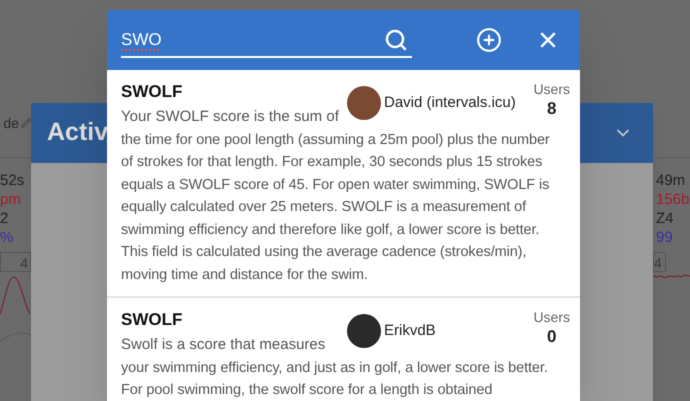  I want to click on stat-value: 156b, so click(673, 199).